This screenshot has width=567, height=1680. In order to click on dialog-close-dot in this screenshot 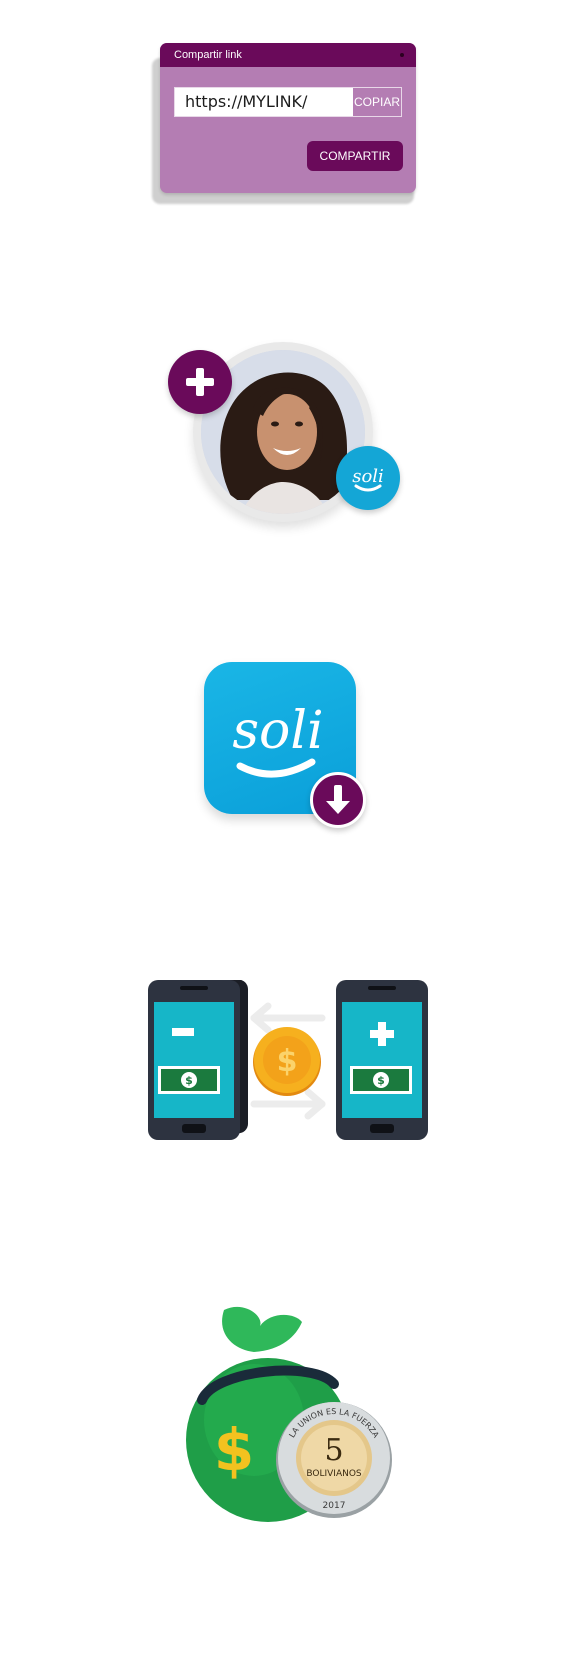, I will do `click(402, 55)`.